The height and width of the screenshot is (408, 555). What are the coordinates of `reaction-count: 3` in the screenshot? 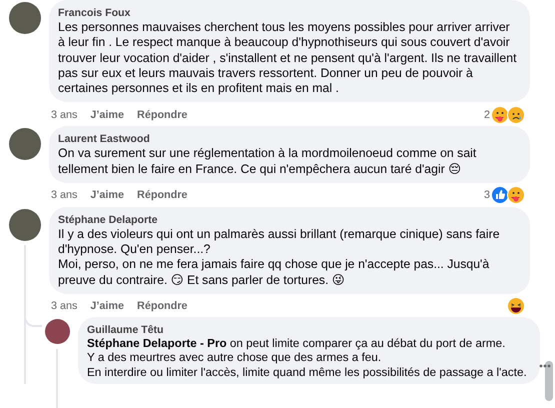 It's located at (487, 196).